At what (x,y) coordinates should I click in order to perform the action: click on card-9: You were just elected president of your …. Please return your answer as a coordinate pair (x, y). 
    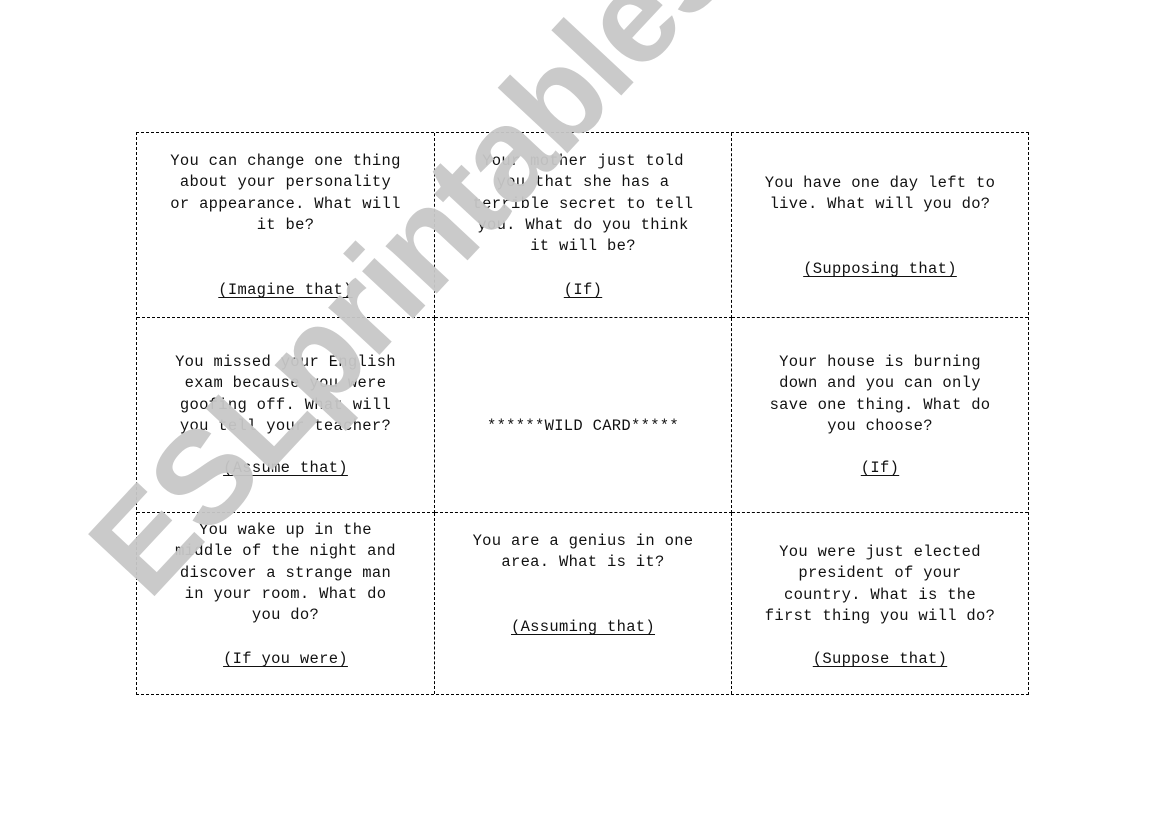
    Looking at the image, I should click on (880, 603).